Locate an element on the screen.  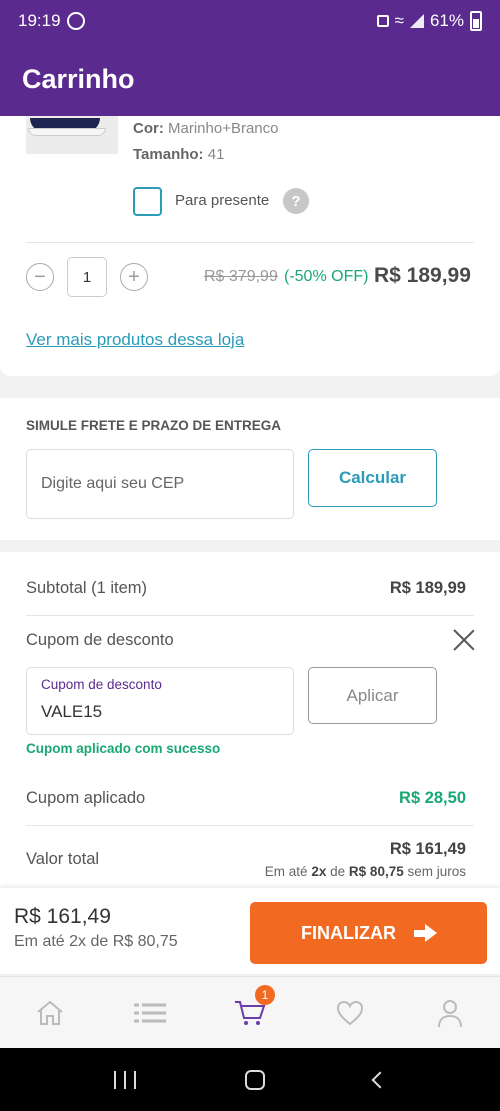
increase-quantity-button: + is located at coordinates (134, 277).